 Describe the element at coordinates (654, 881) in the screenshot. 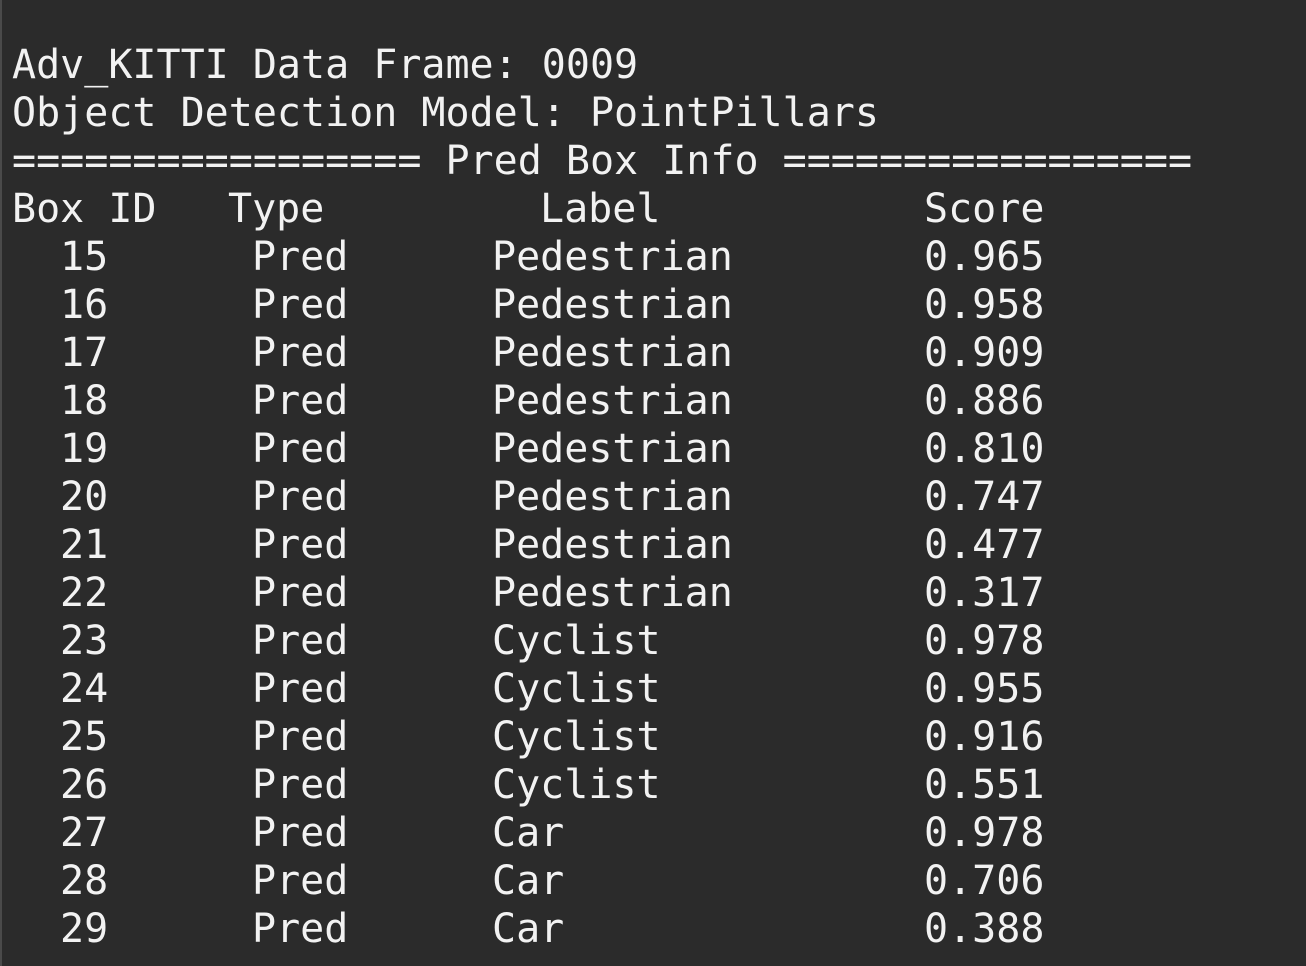

I see `table-row: 28 Pred Car 0.706` at that location.